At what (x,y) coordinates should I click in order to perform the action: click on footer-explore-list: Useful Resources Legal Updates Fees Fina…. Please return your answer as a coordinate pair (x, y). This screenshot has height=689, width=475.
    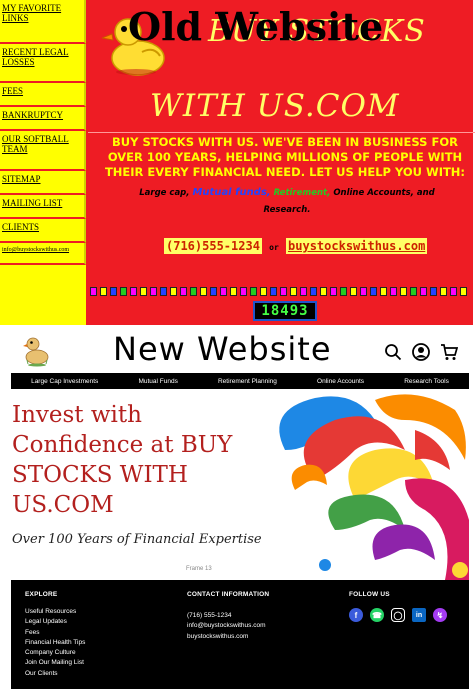
    Looking at the image, I should click on (55, 643).